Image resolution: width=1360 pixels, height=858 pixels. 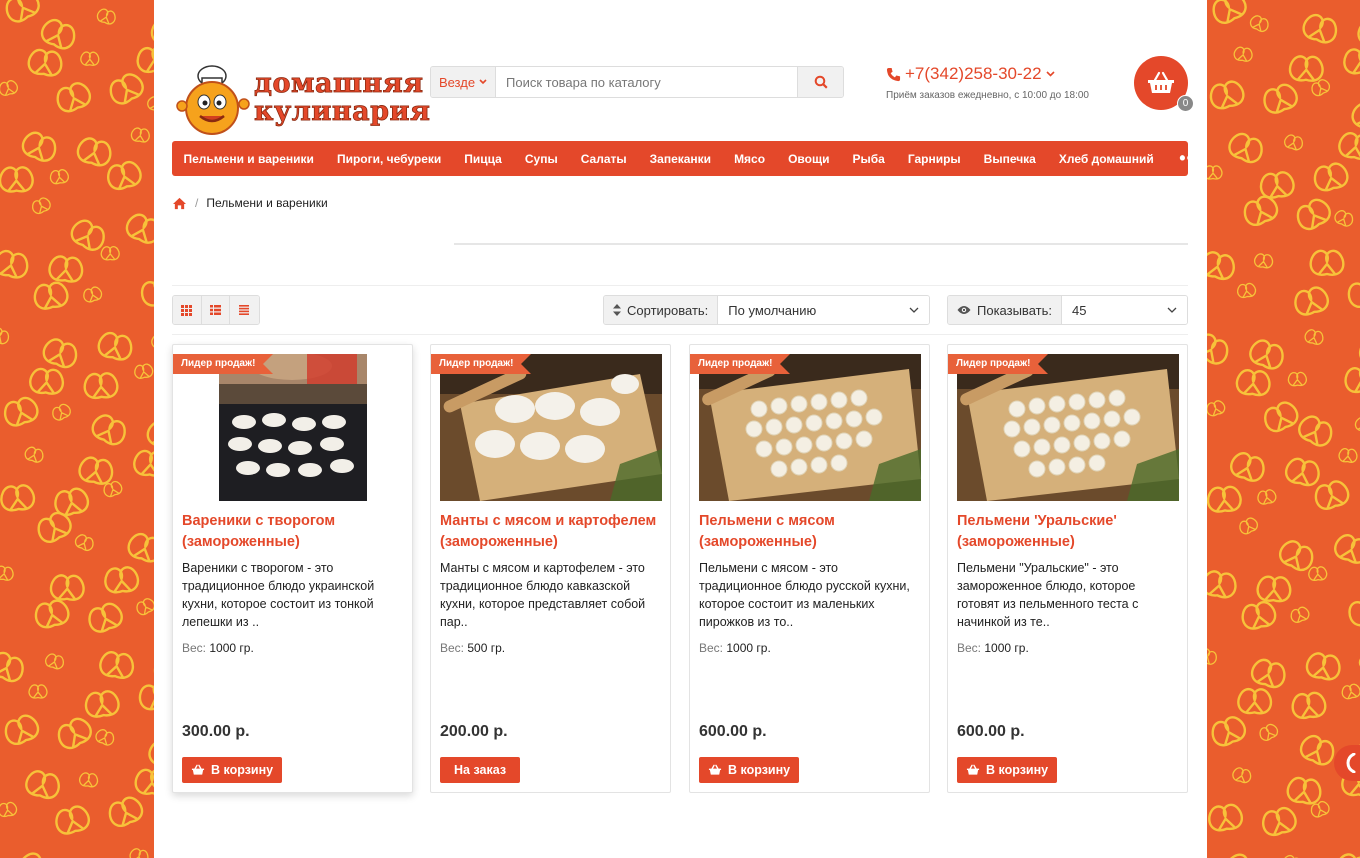 I want to click on sort-control: Сортировать: По умолчанию, so click(x=766, y=310).